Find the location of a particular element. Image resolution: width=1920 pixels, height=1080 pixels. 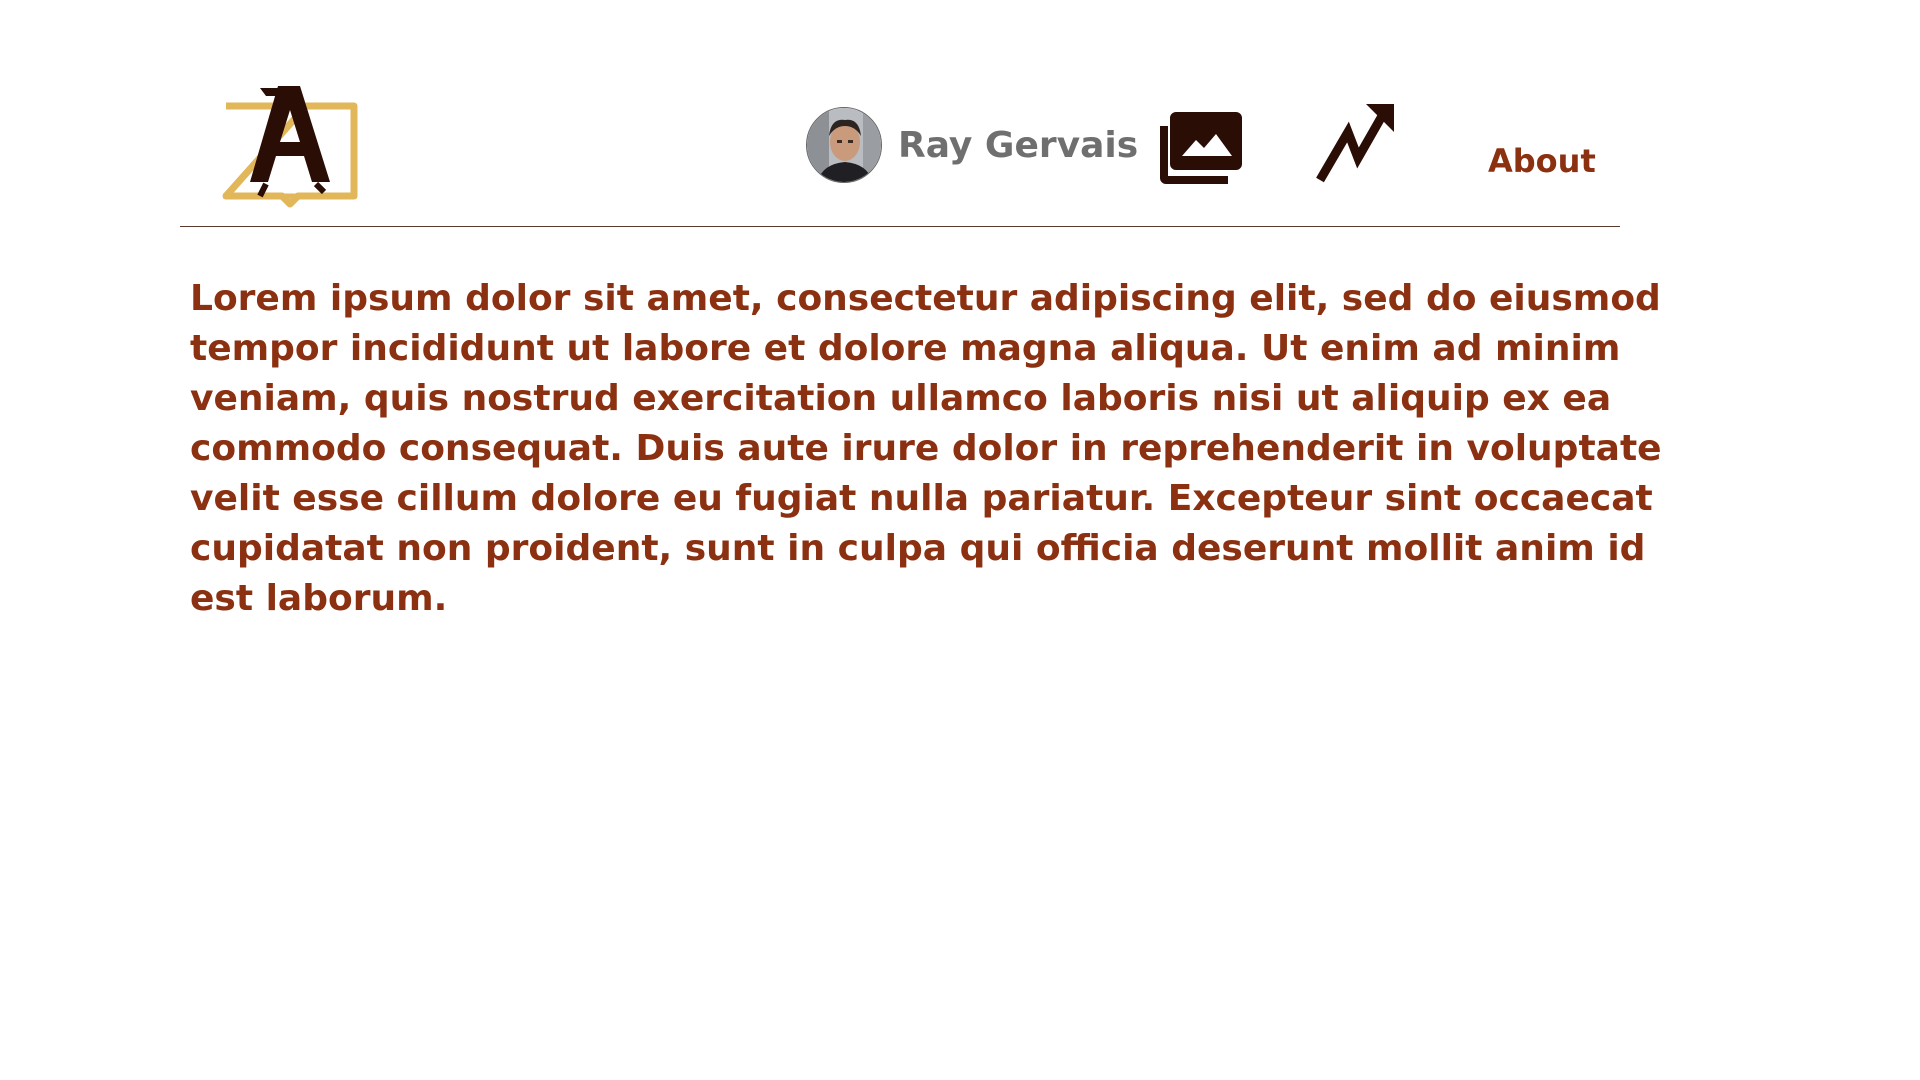

gallery-link is located at coordinates (1201, 148).